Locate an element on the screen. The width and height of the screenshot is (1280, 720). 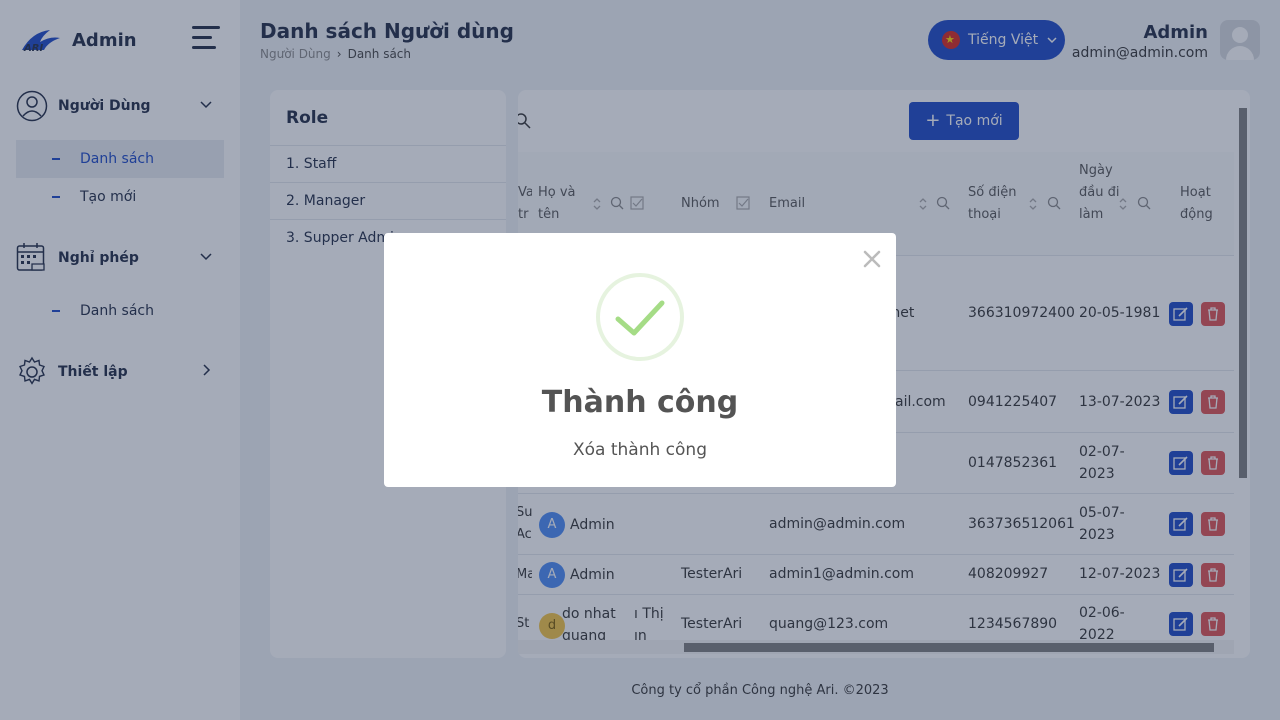
close-icon is located at coordinates (872, 259).